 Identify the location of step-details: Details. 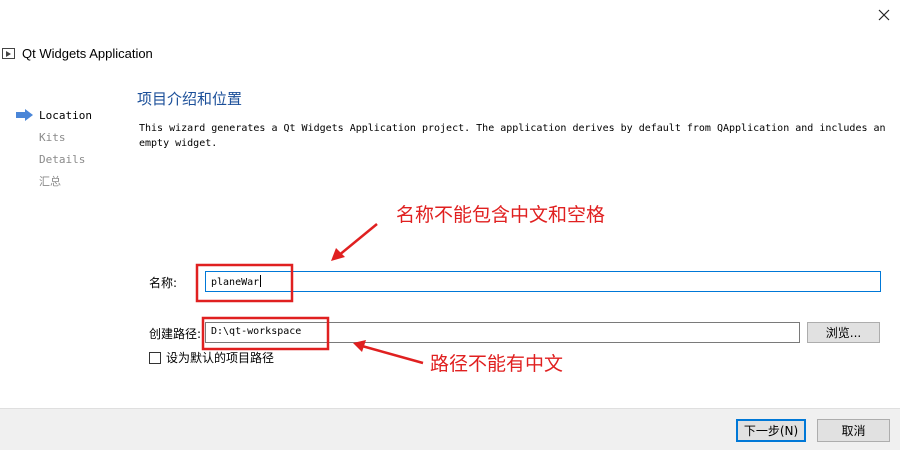
(54, 159).